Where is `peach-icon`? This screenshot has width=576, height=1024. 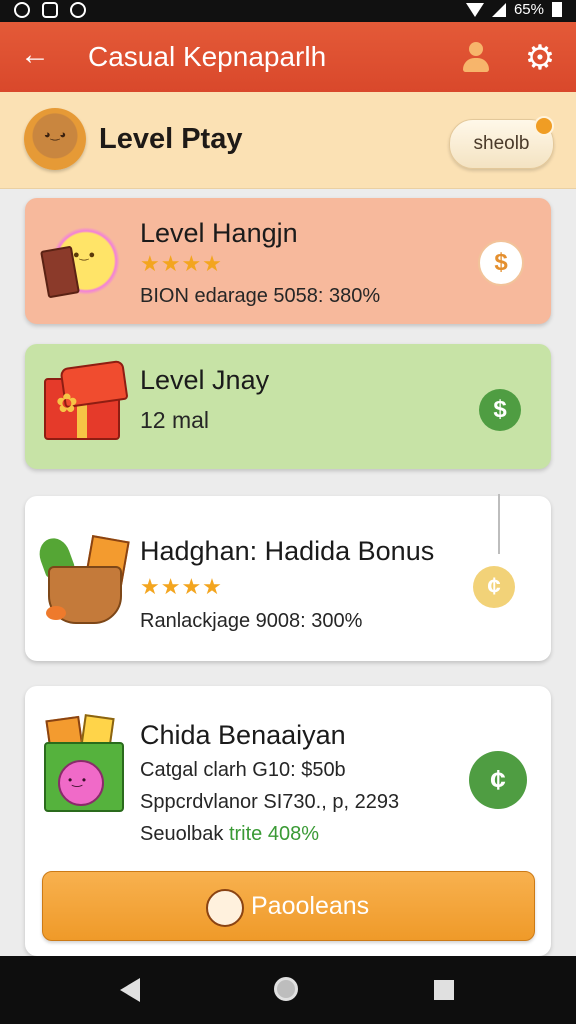 peach-icon is located at coordinates (225, 908).